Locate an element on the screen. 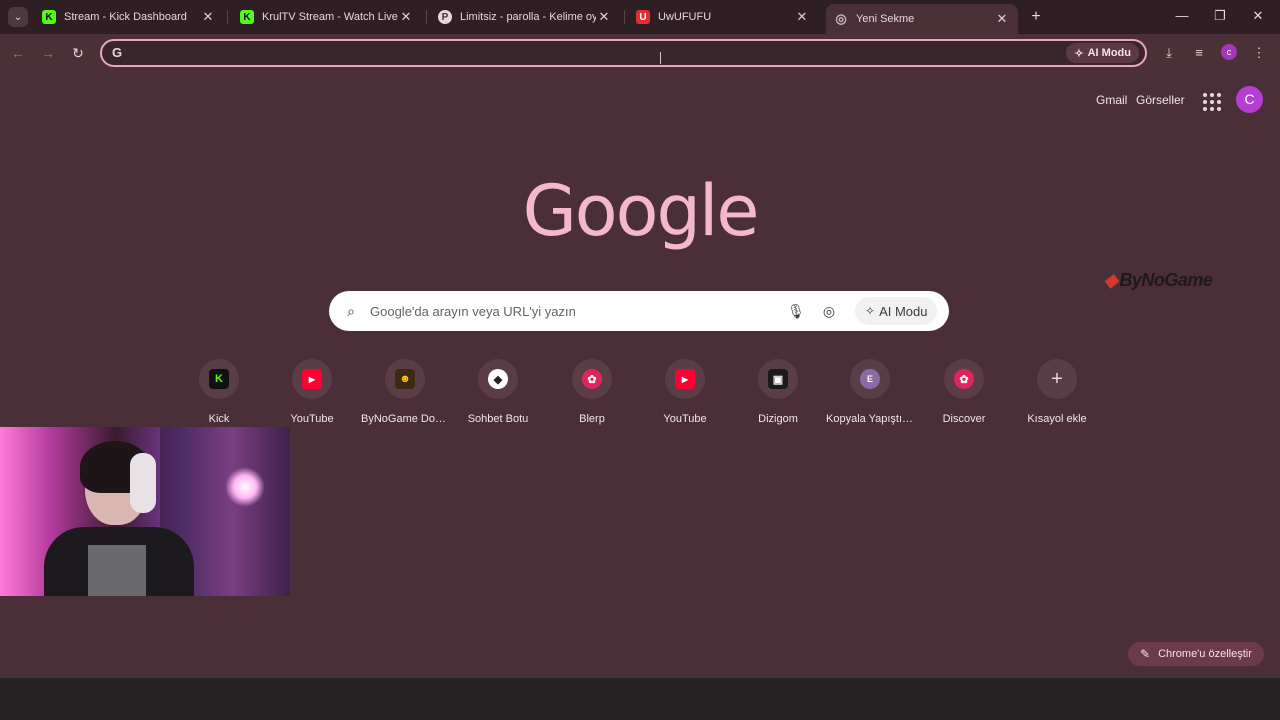 This screenshot has width=1280, height=720. shortcut-bubble: ☻ is located at coordinates (405, 379).